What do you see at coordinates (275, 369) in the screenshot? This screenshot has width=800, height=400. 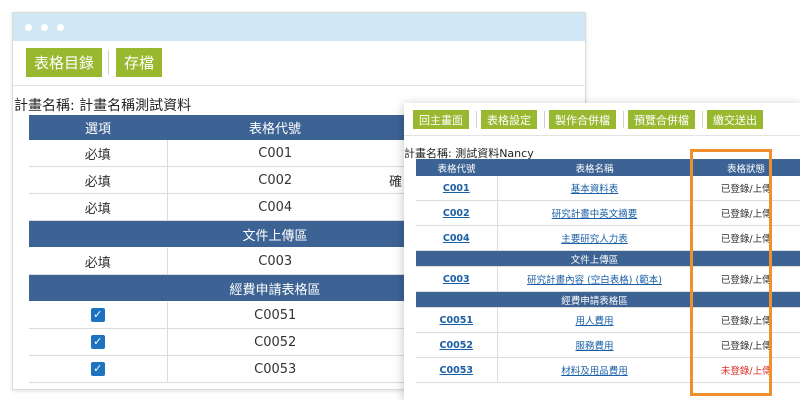 I see `code-cell: C0053` at bounding box center [275, 369].